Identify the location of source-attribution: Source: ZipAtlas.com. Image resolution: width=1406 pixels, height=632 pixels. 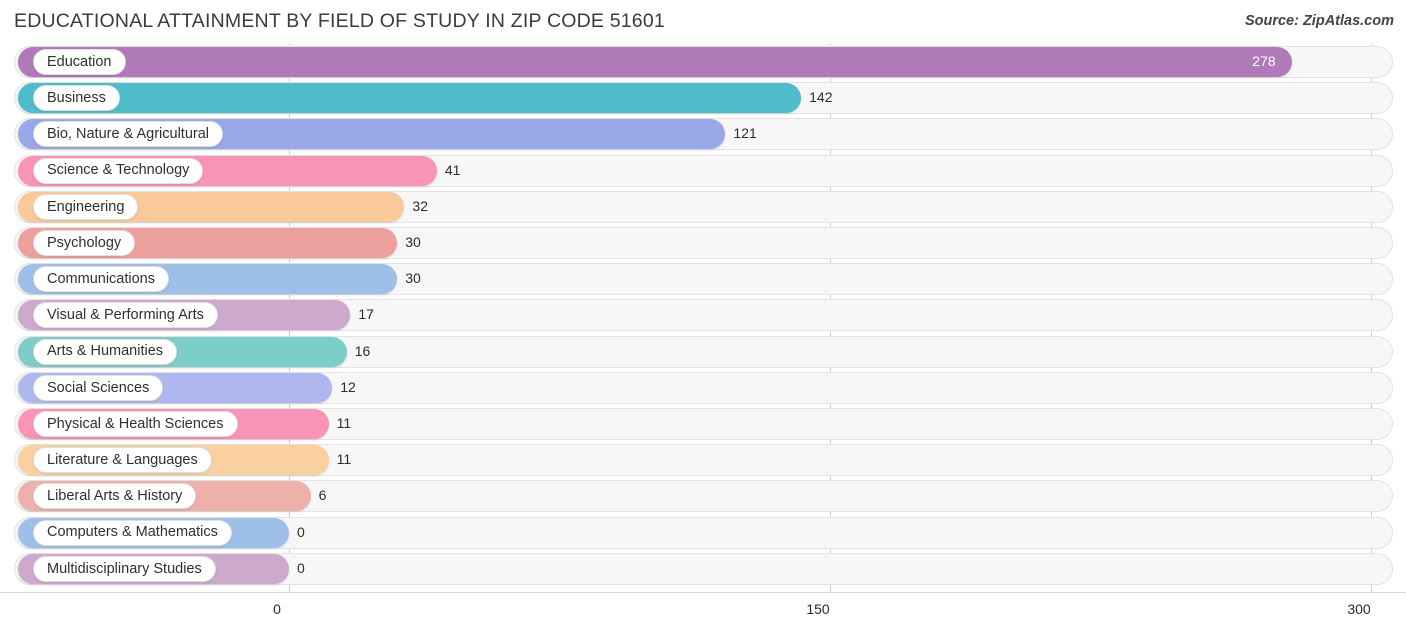
(1319, 21).